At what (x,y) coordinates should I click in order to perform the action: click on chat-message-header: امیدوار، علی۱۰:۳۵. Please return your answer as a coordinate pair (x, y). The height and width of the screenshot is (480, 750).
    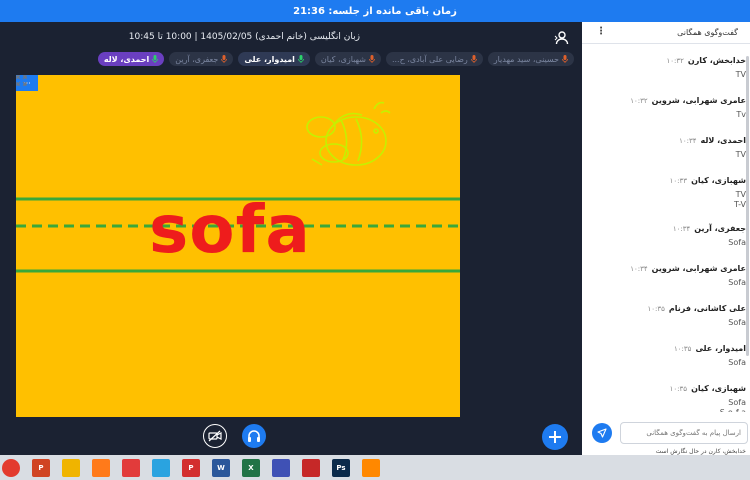
    Looking at the image, I should click on (710, 348).